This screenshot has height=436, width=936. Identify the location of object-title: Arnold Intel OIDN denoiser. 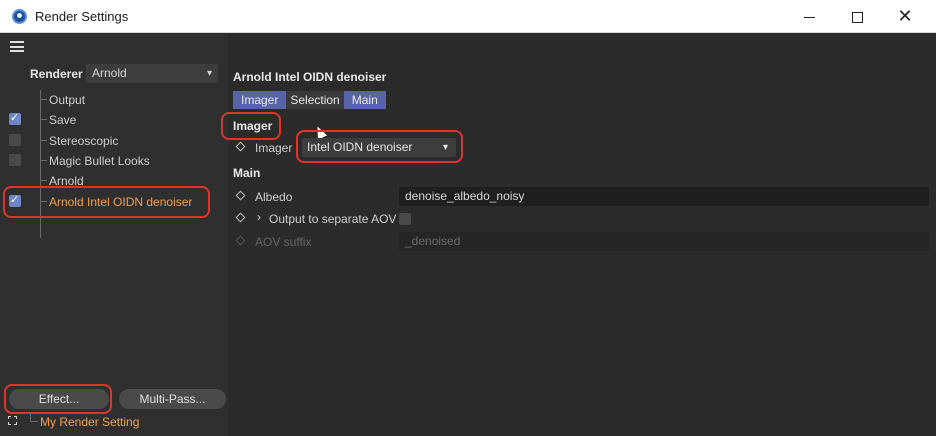
(310, 77).